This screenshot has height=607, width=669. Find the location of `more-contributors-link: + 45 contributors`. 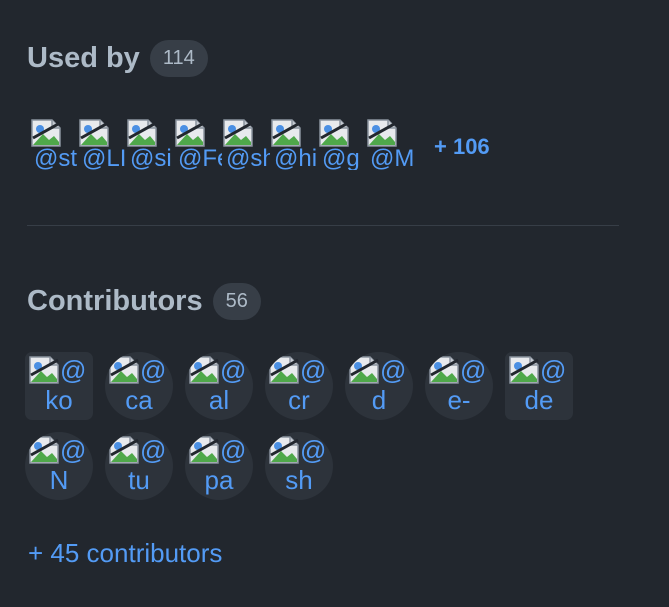

more-contributors-link: + 45 contributors is located at coordinates (125, 553).